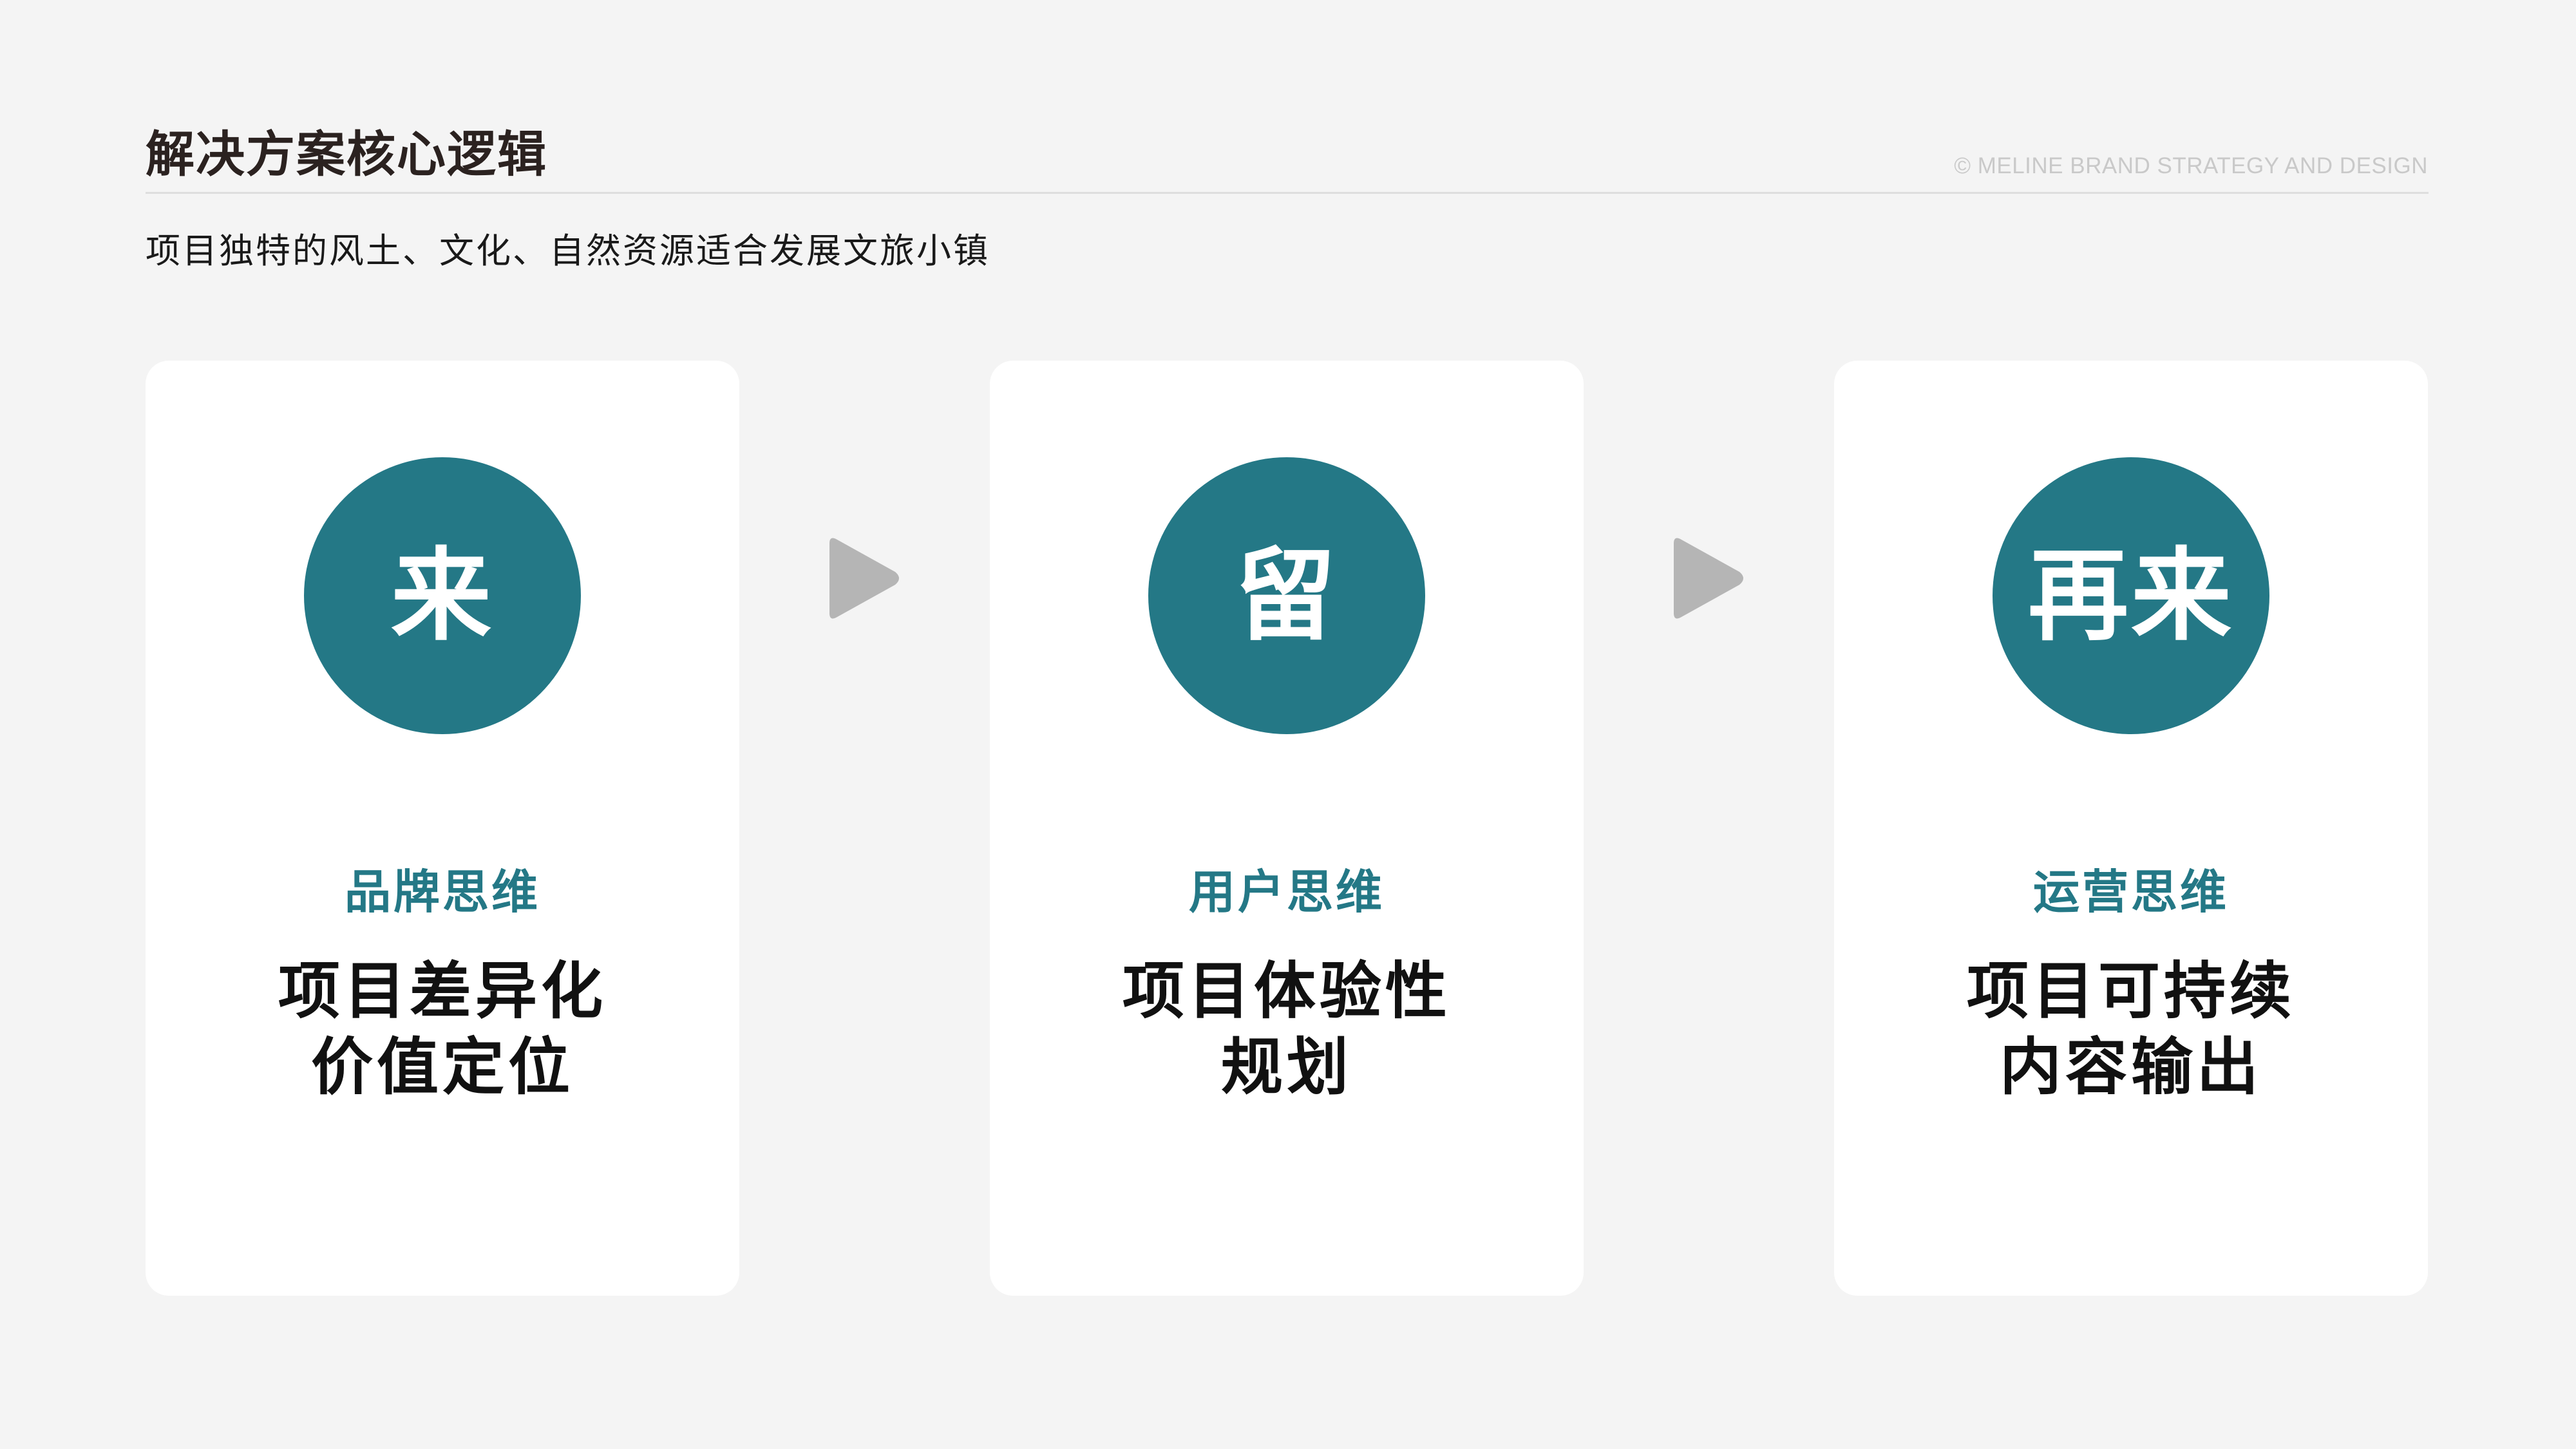 Image resolution: width=2576 pixels, height=1449 pixels. I want to click on description-line: 规划, so click(1287, 1067).